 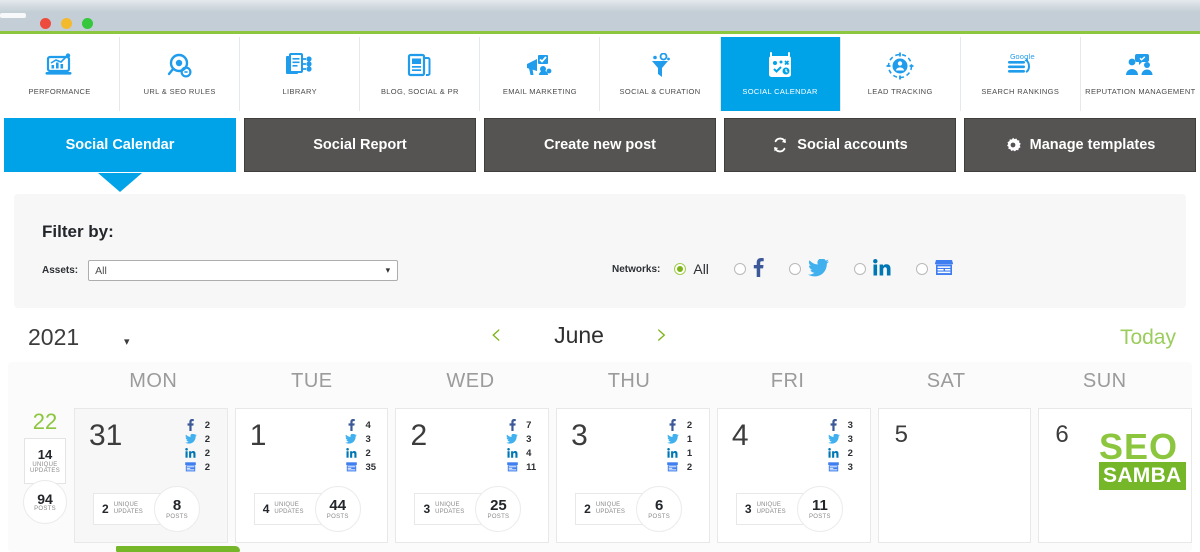 I want to click on year-chevron-down-icon: ▾, so click(x=127, y=341).